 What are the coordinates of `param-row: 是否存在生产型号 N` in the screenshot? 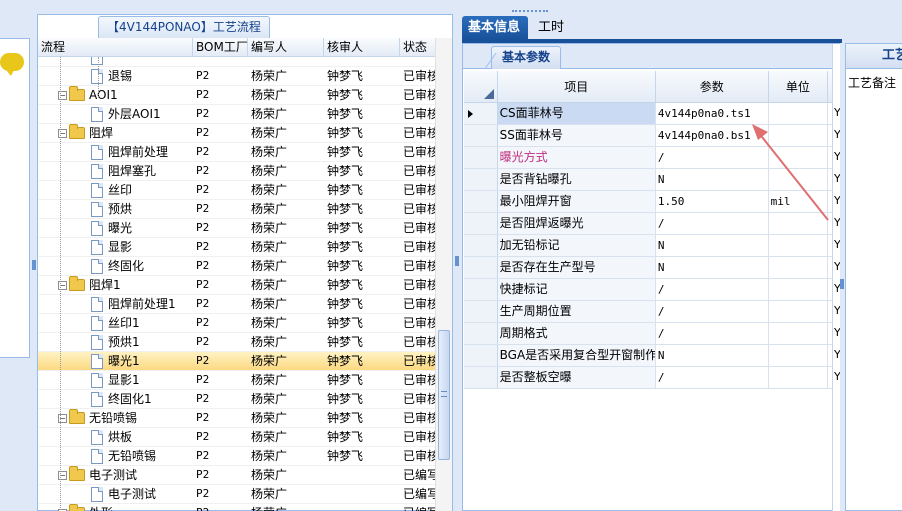 It's located at (649, 268).